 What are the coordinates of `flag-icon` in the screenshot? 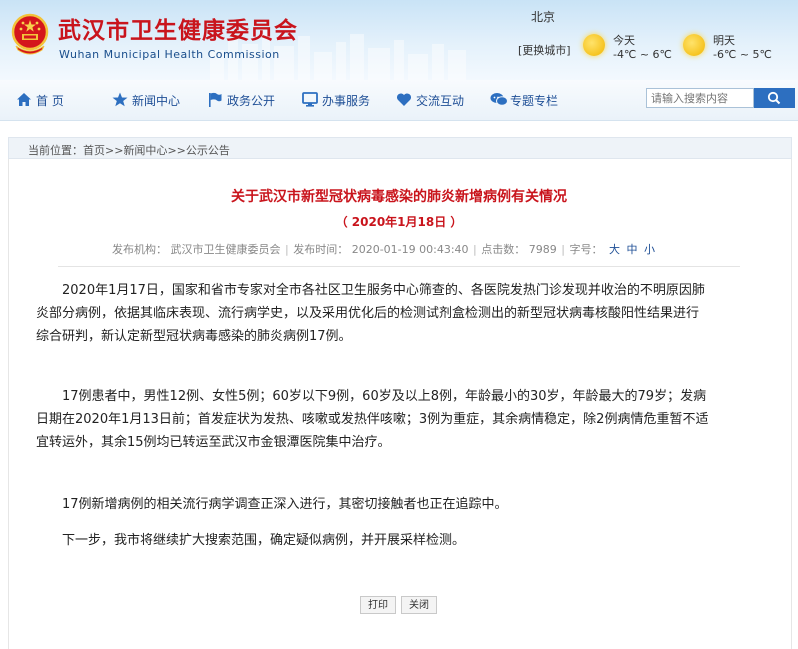 It's located at (215, 99).